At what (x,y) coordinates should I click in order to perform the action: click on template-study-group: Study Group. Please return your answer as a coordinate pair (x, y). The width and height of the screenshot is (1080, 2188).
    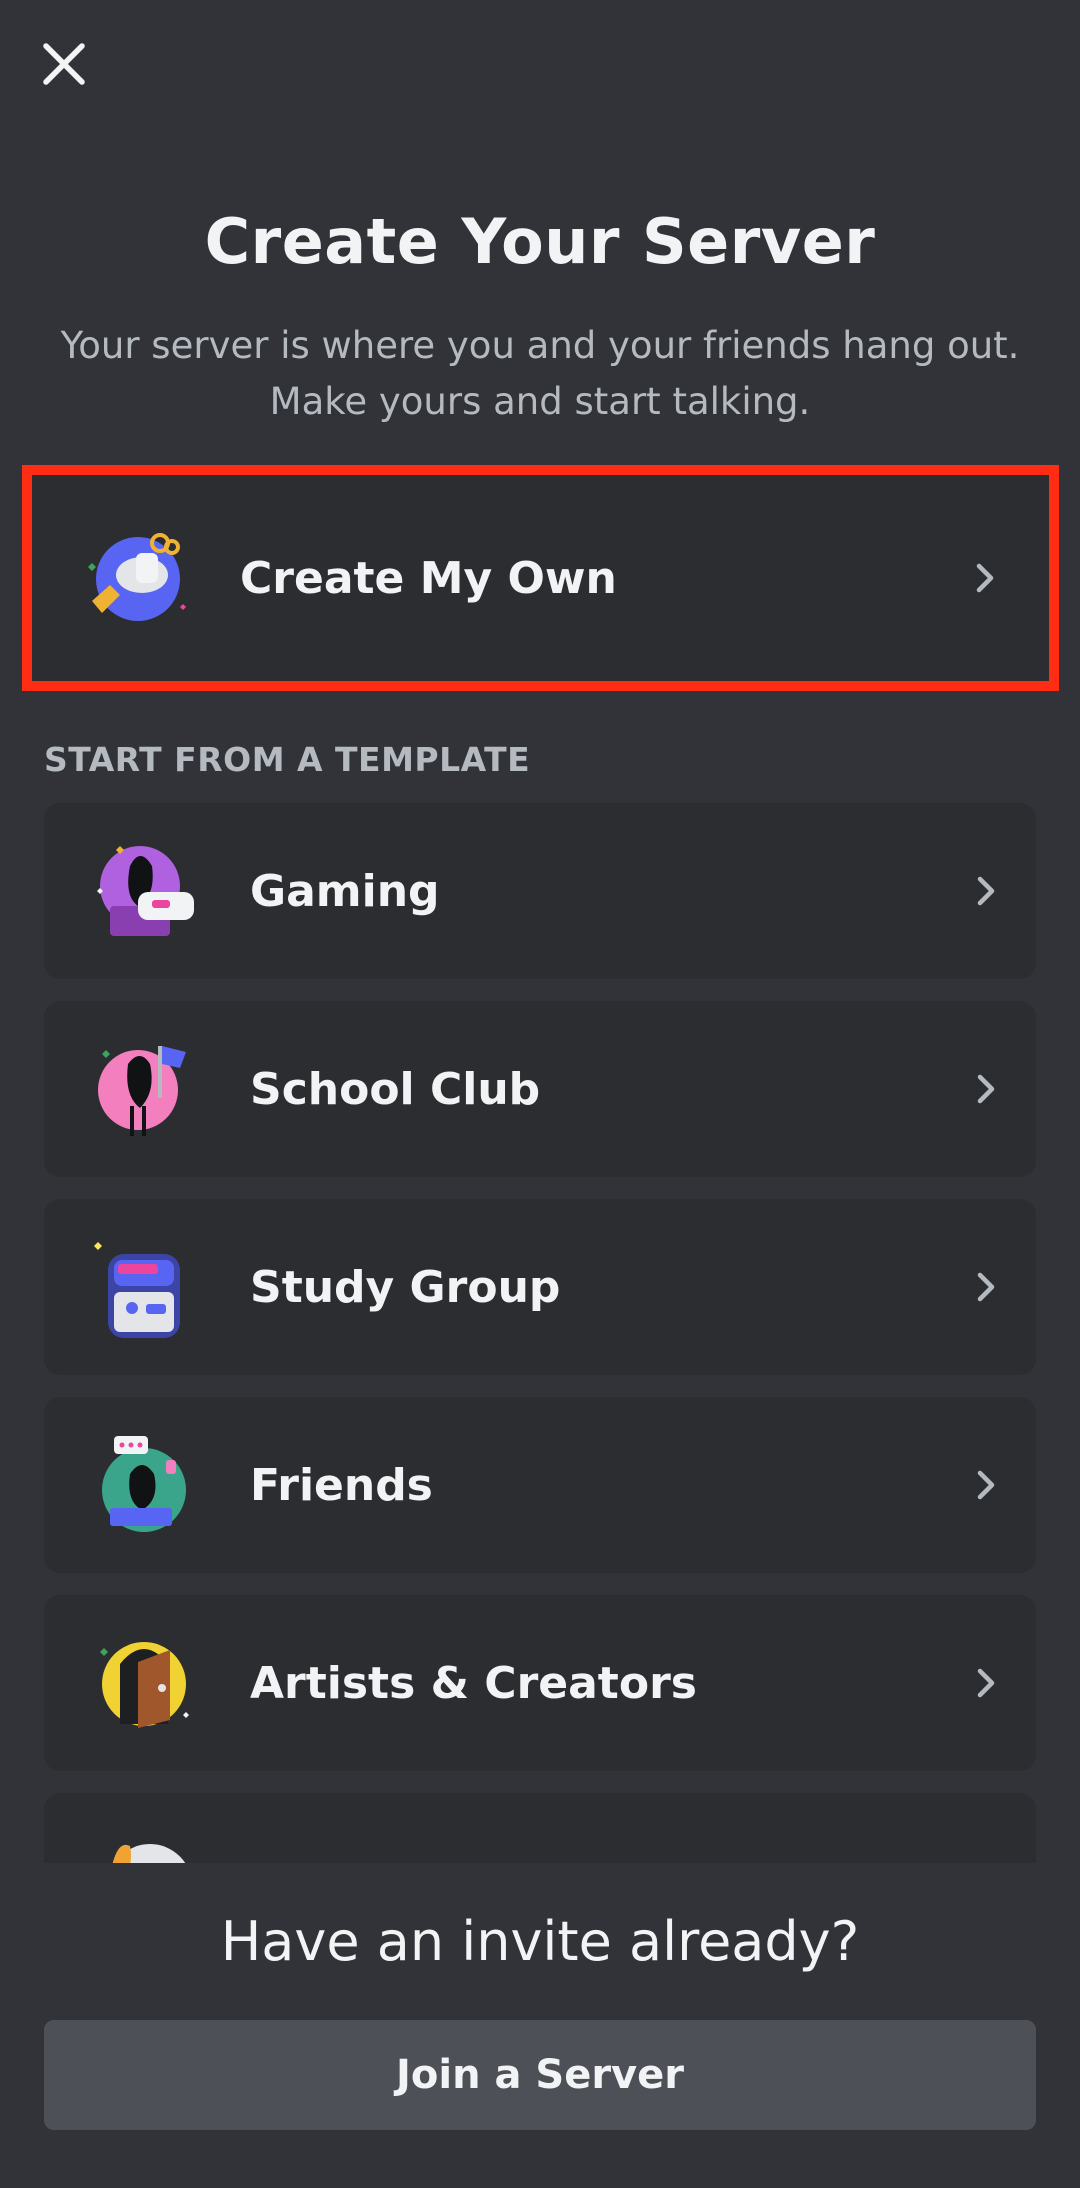
    Looking at the image, I should click on (540, 1287).